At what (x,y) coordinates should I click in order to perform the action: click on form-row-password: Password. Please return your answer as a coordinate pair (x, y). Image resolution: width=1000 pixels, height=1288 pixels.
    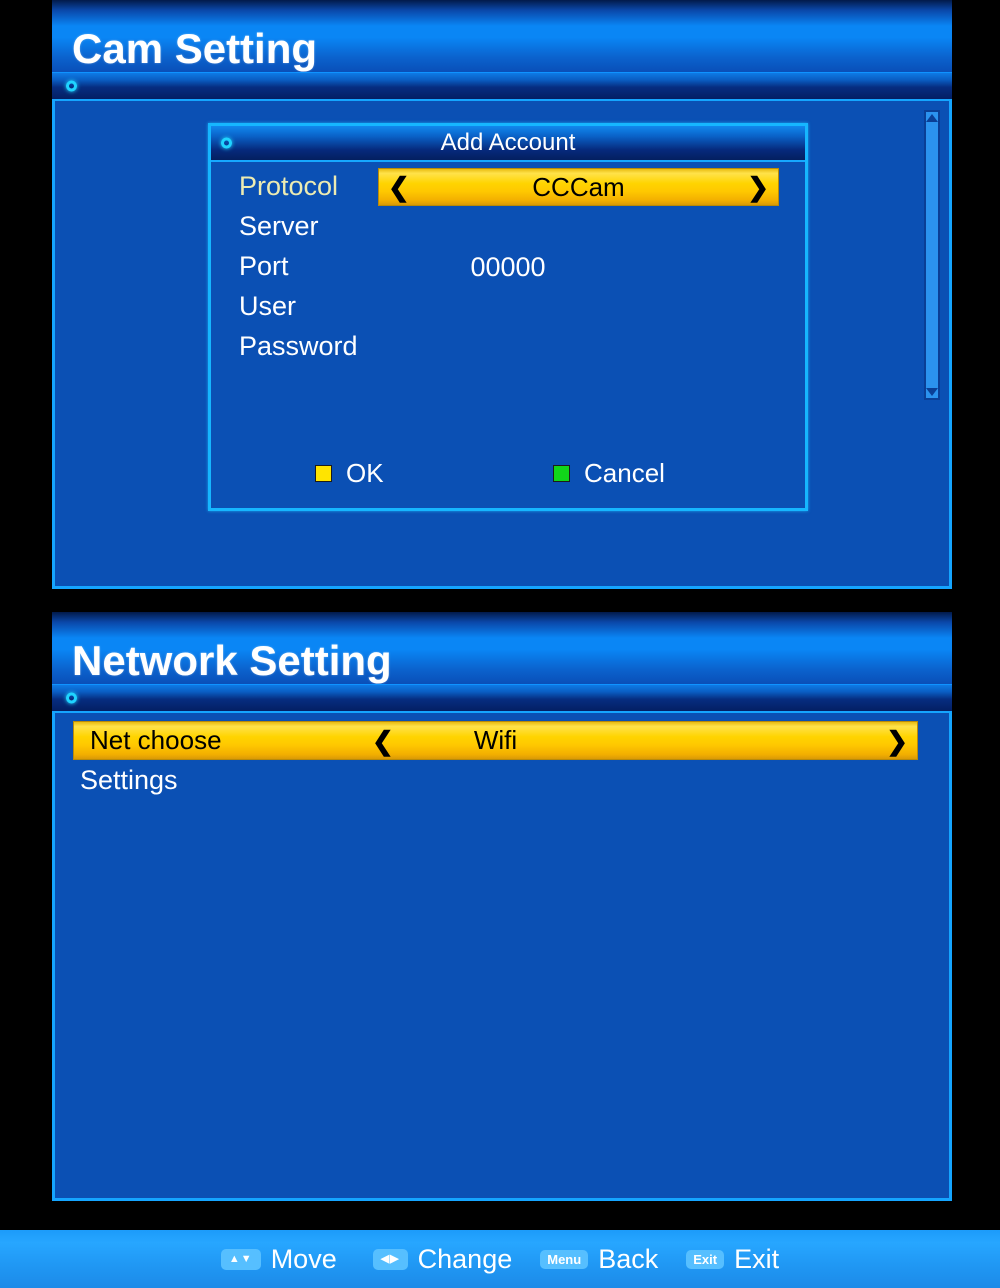
    Looking at the image, I should click on (508, 348).